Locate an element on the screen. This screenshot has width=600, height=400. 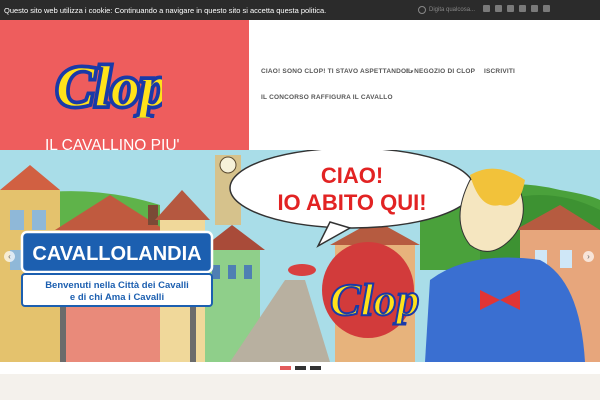
sign-title: CAVALLOLANDIA is located at coordinates (116, 254).